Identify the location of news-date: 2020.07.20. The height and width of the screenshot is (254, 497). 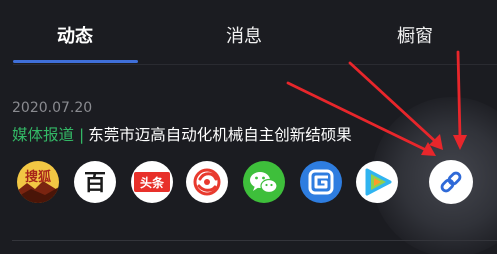
(52, 108).